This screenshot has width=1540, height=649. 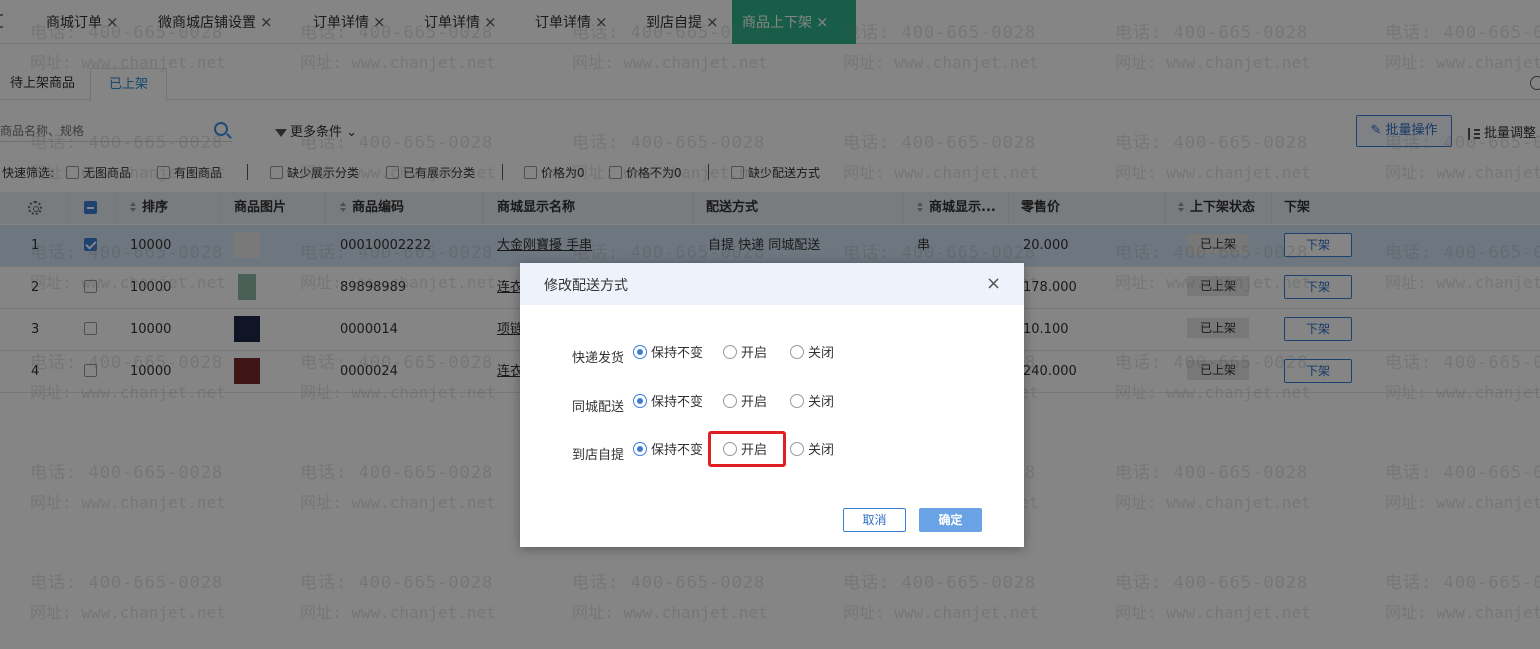 What do you see at coordinates (747, 449) in the screenshot?
I see `highlight-annotation` at bounding box center [747, 449].